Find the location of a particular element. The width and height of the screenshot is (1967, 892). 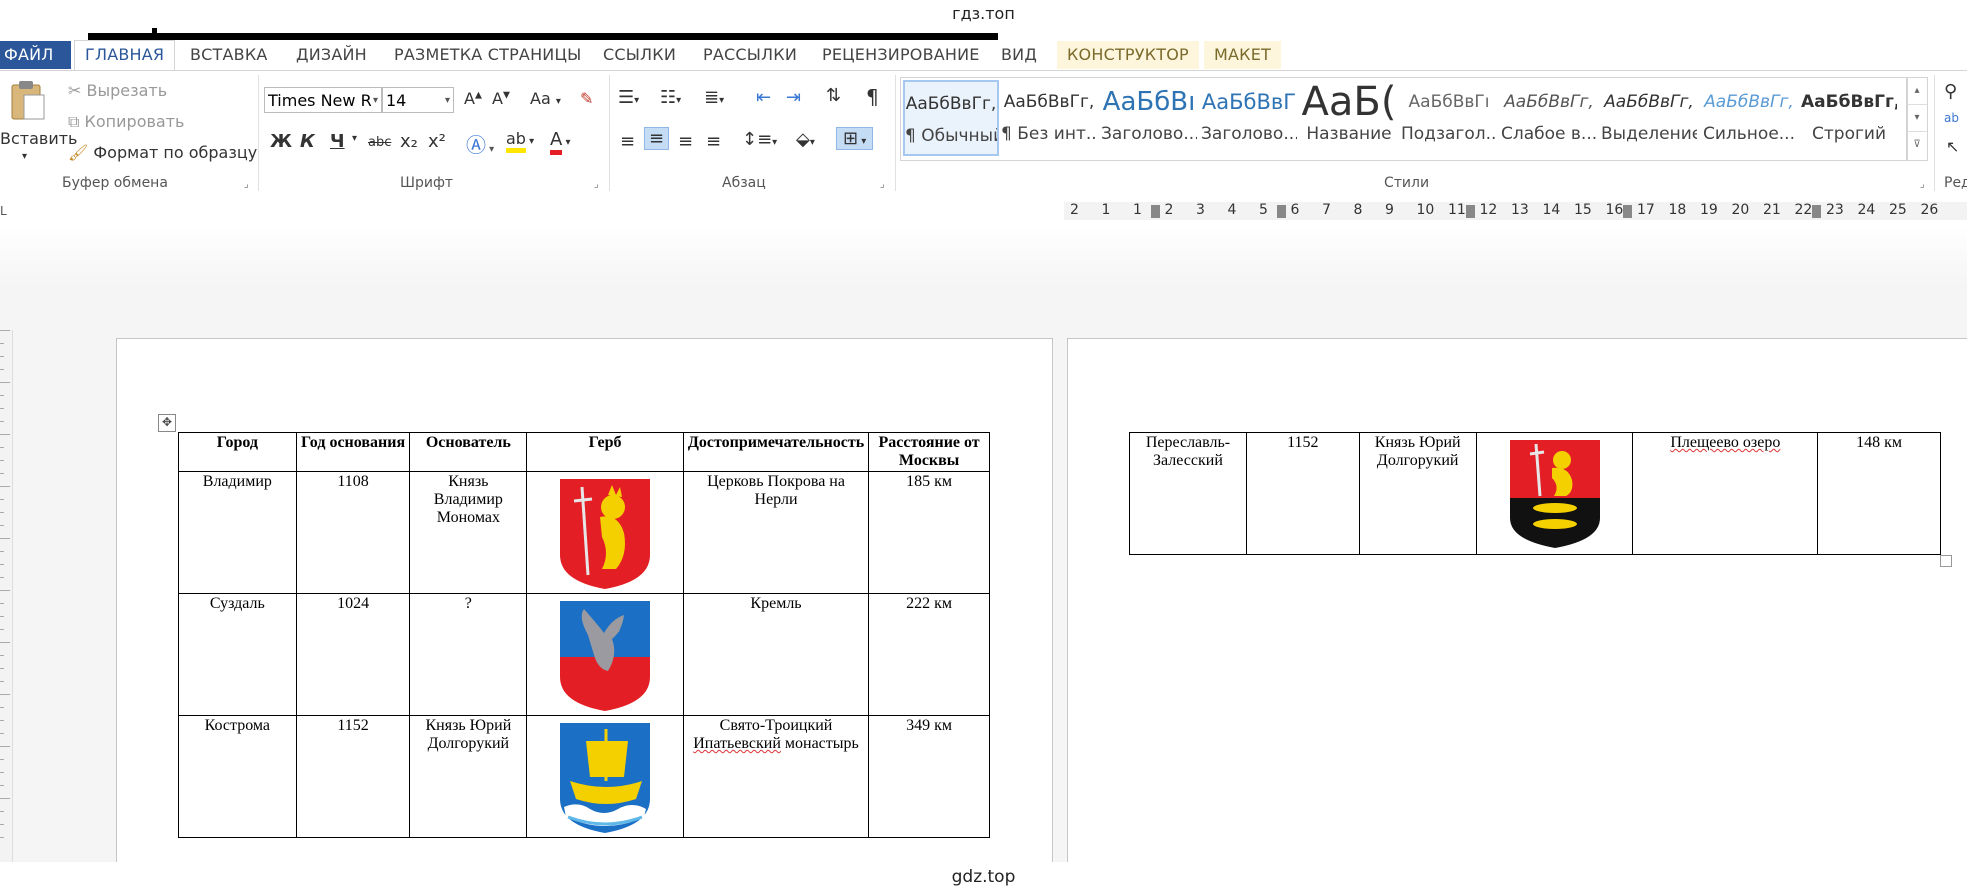

distance-cell: 148 км is located at coordinates (1879, 493).